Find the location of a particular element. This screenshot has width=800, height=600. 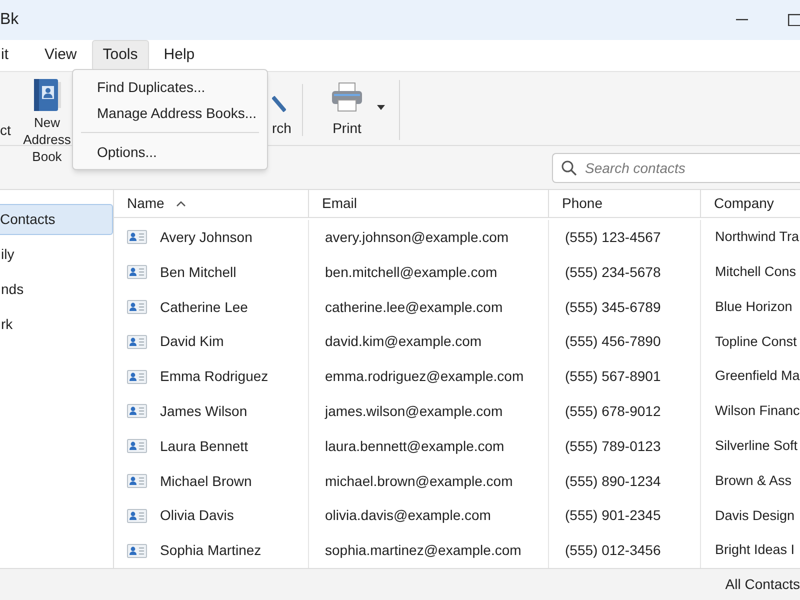

status-text: All Contacts is located at coordinates (762, 584).